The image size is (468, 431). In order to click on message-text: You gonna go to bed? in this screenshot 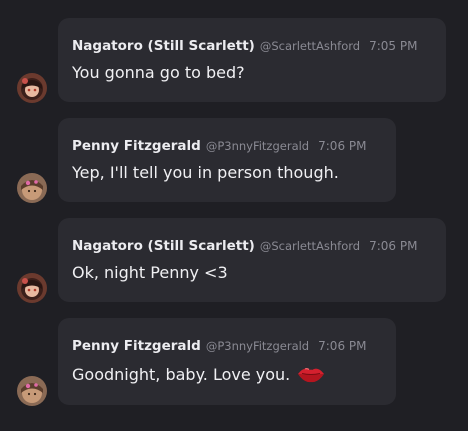, I will do `click(158, 72)`.